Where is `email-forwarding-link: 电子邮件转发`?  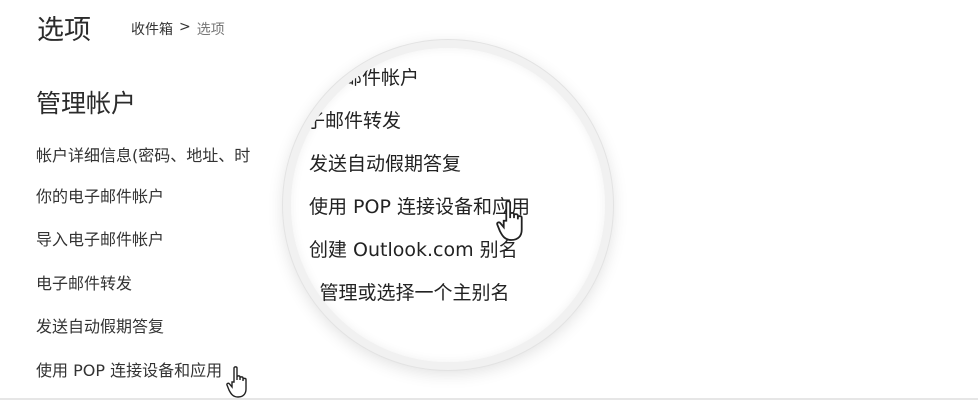
email-forwarding-link: 电子邮件转发 is located at coordinates (129, 295).